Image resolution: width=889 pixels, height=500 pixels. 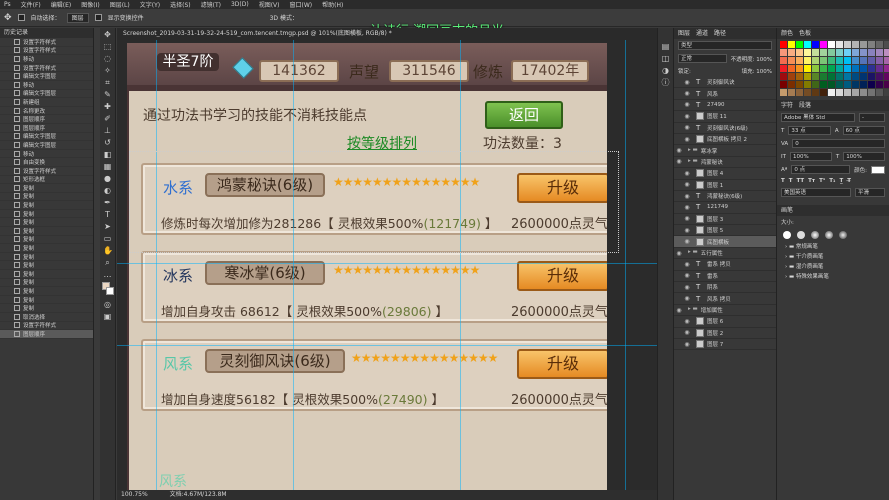 What do you see at coordinates (816, 192) in the screenshot?
I see `language-dropdown: 美国英语` at bounding box center [816, 192].